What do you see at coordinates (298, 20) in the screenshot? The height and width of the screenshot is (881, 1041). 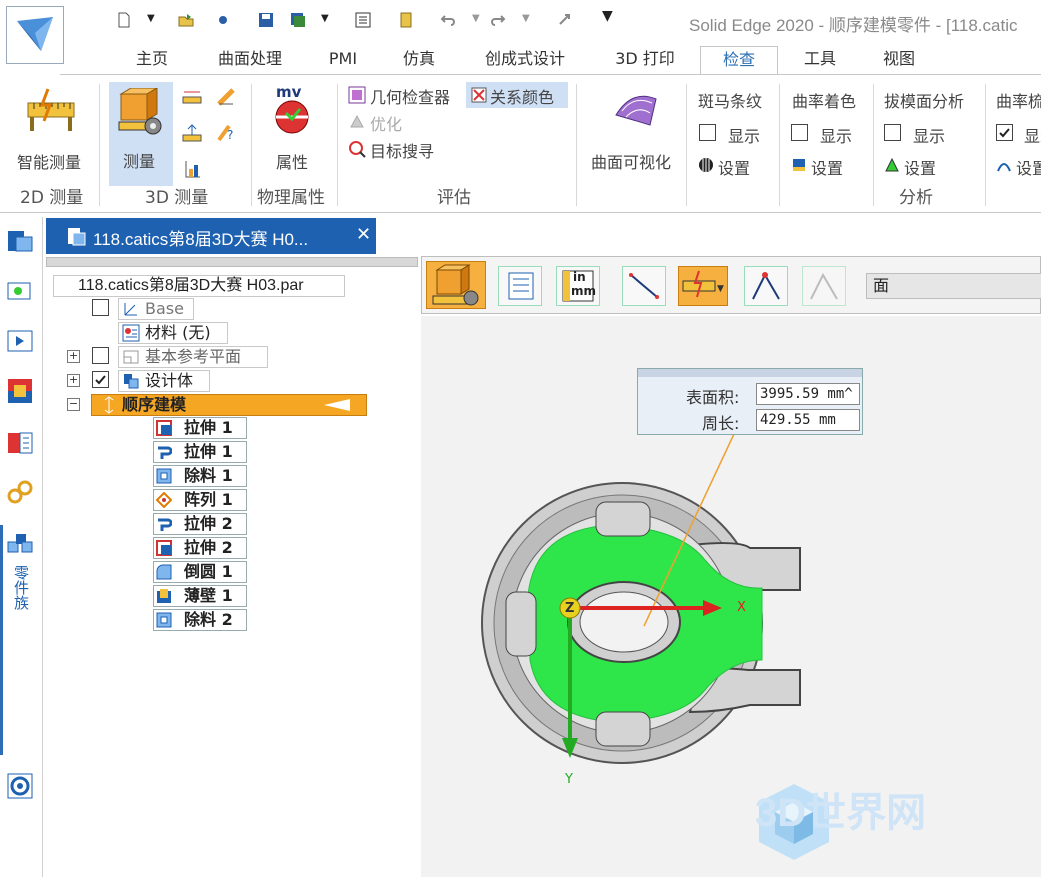 I see `save-all-icon` at bounding box center [298, 20].